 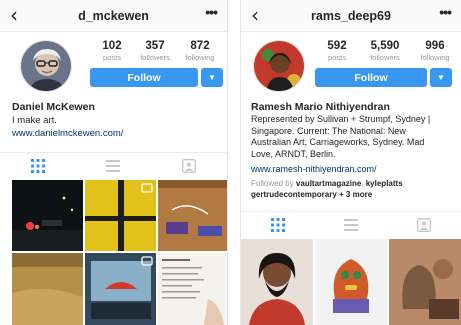 I want to click on profile-website-link: www.danielmckewen.com/, so click(x=67, y=133).